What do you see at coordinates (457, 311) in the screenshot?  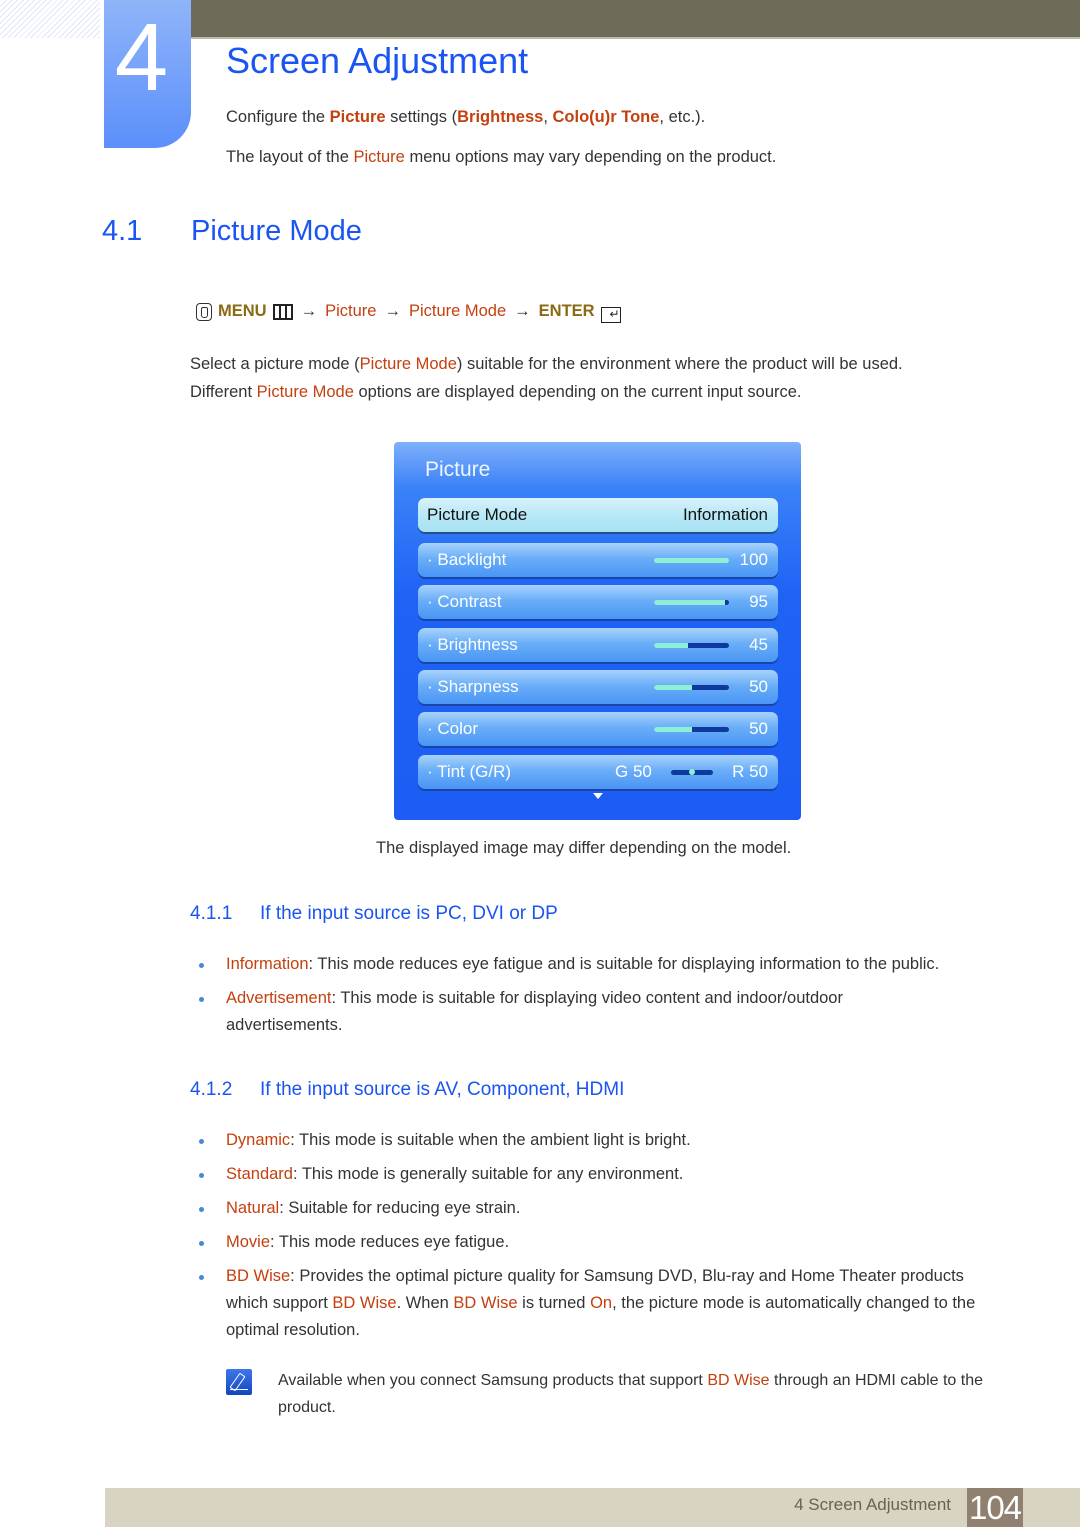 I see `path-step-picture-mode: Picture Mode` at bounding box center [457, 311].